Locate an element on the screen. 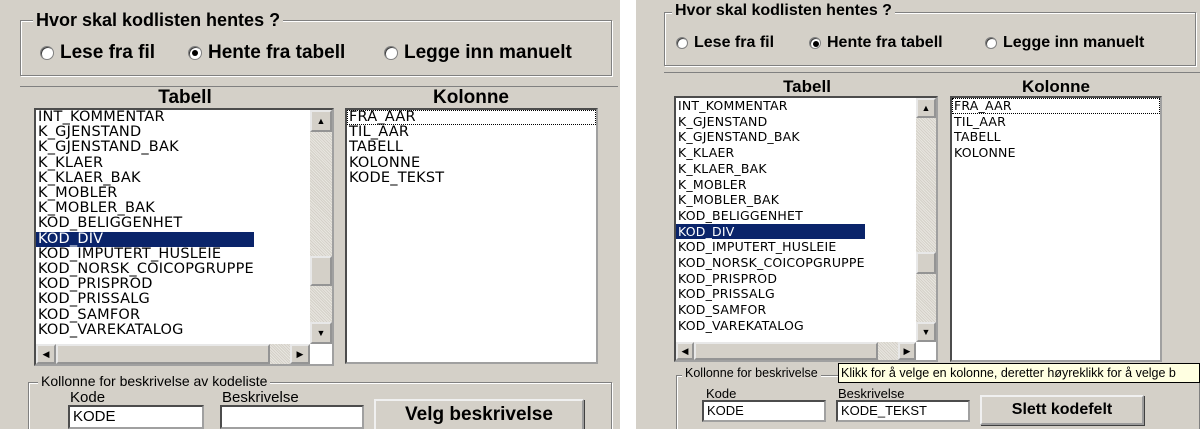 This screenshot has height=429, width=1200. velg-beskrivelse-button: Velg beskrivelse is located at coordinates (479, 414).